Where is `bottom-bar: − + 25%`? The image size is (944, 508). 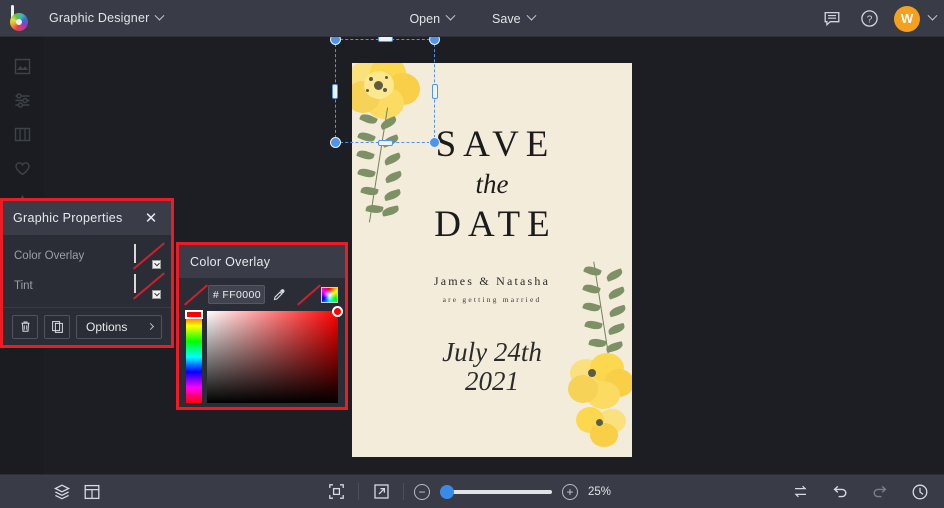
bottom-bar: − + 25% is located at coordinates (472, 491).